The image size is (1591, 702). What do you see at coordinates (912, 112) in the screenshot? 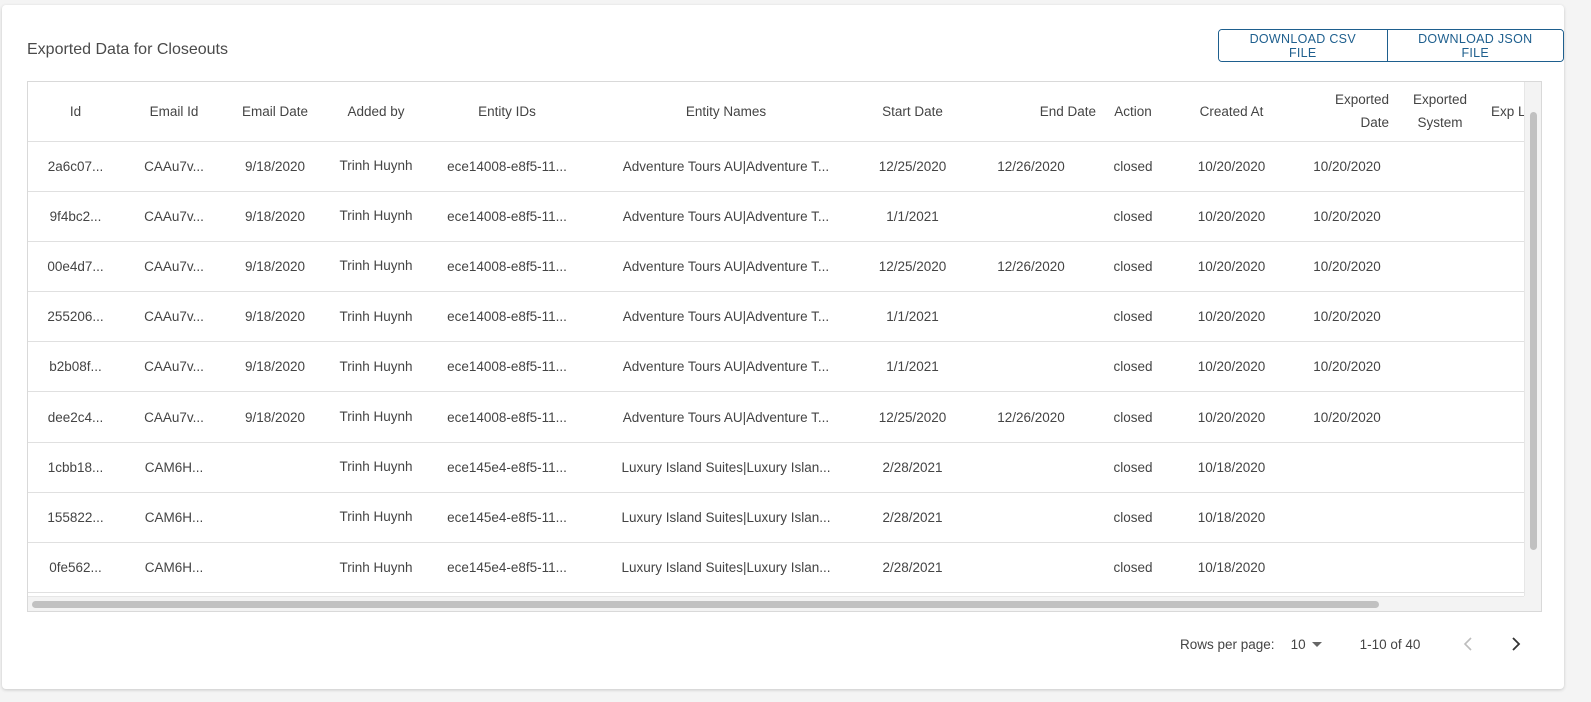
I see `column-header: Start Date` at bounding box center [912, 112].